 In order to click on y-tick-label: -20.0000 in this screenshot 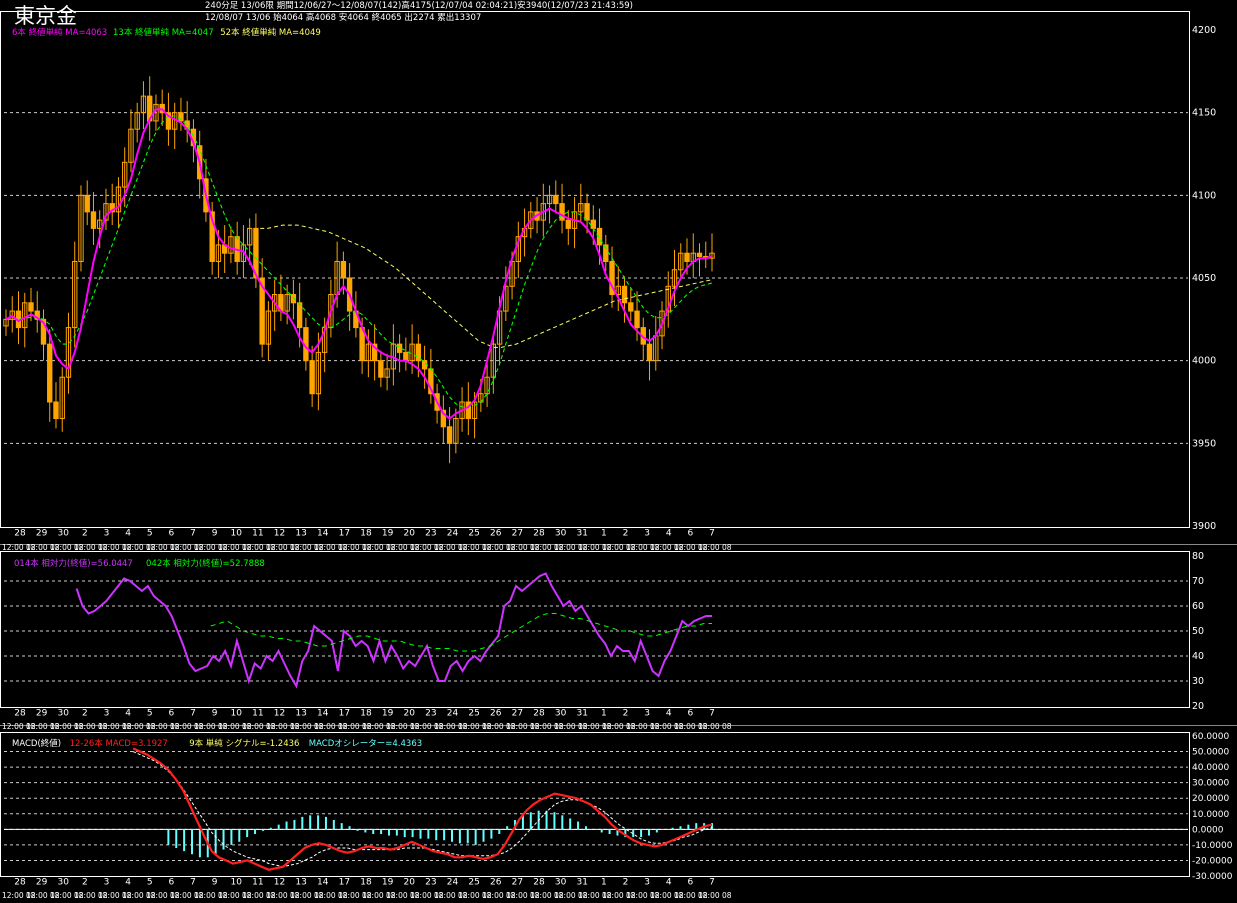, I will do `click(1212, 861)`.